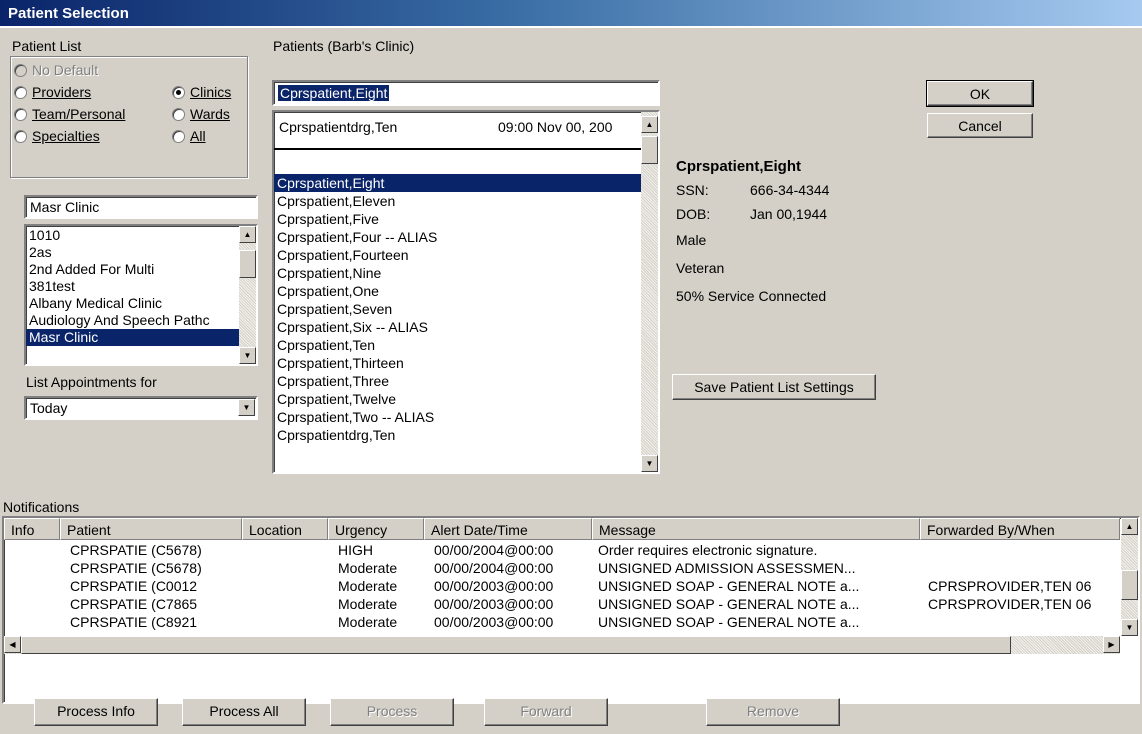 The height and width of the screenshot is (734, 1142). Describe the element at coordinates (132, 286) in the screenshot. I see `clinic-item: 381test` at that location.